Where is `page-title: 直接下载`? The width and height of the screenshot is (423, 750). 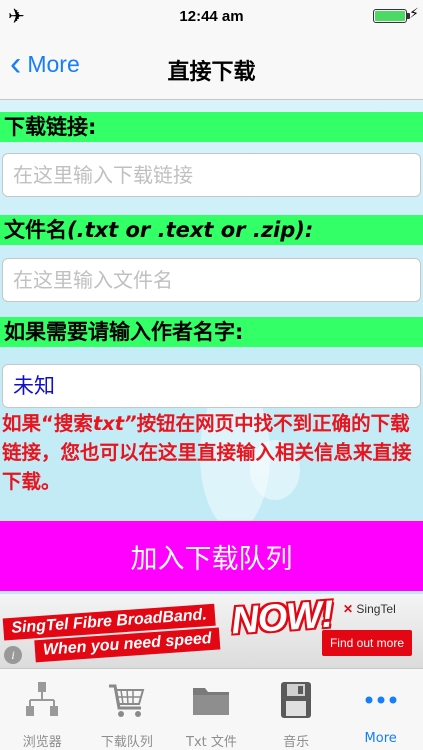 page-title: 直接下载 is located at coordinates (211, 72).